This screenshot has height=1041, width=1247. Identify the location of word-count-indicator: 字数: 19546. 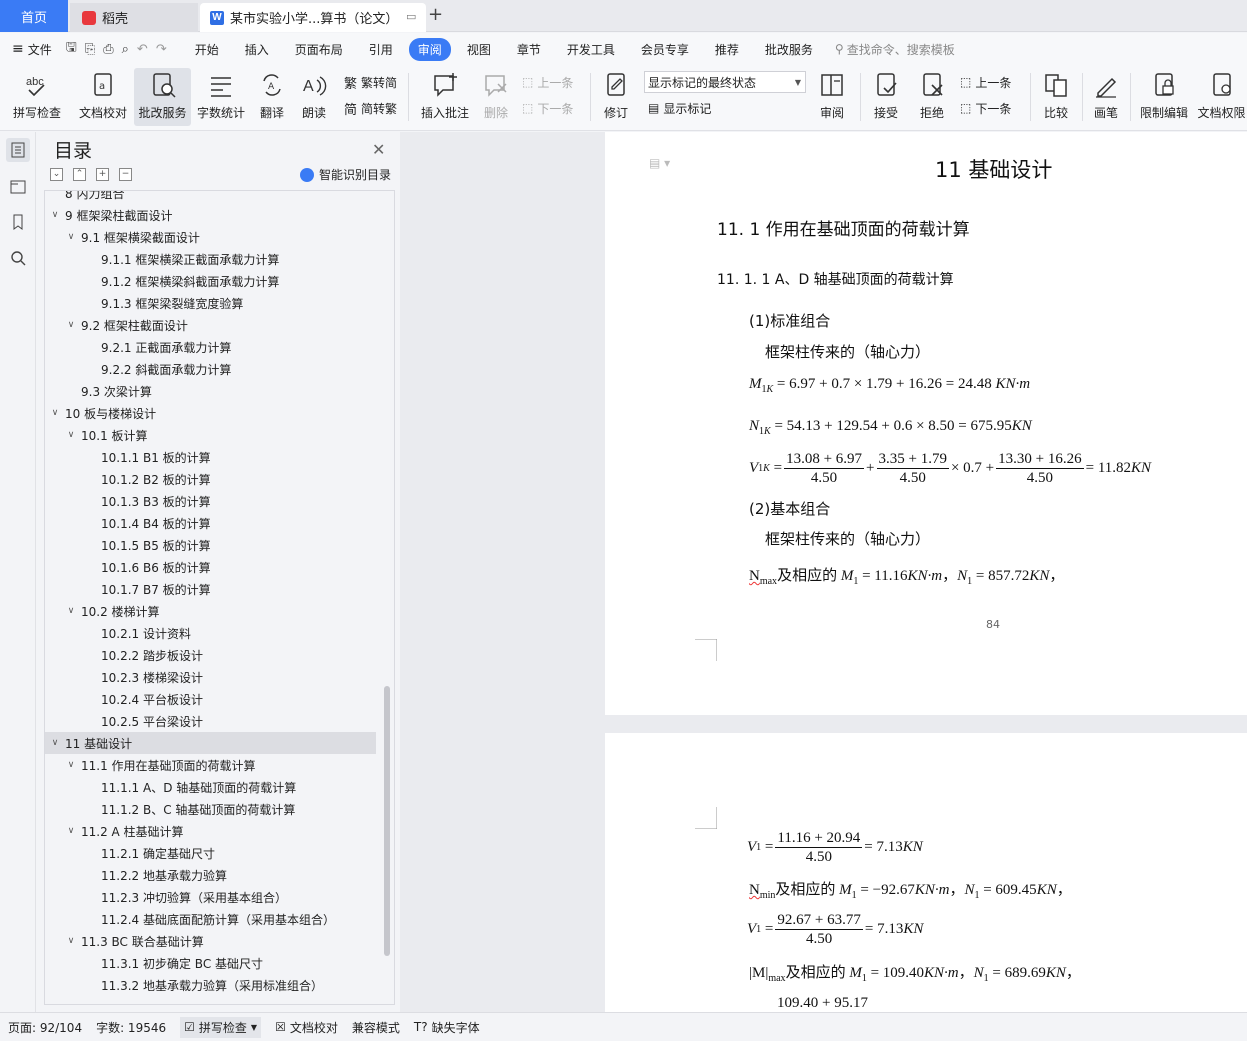
(131, 1027).